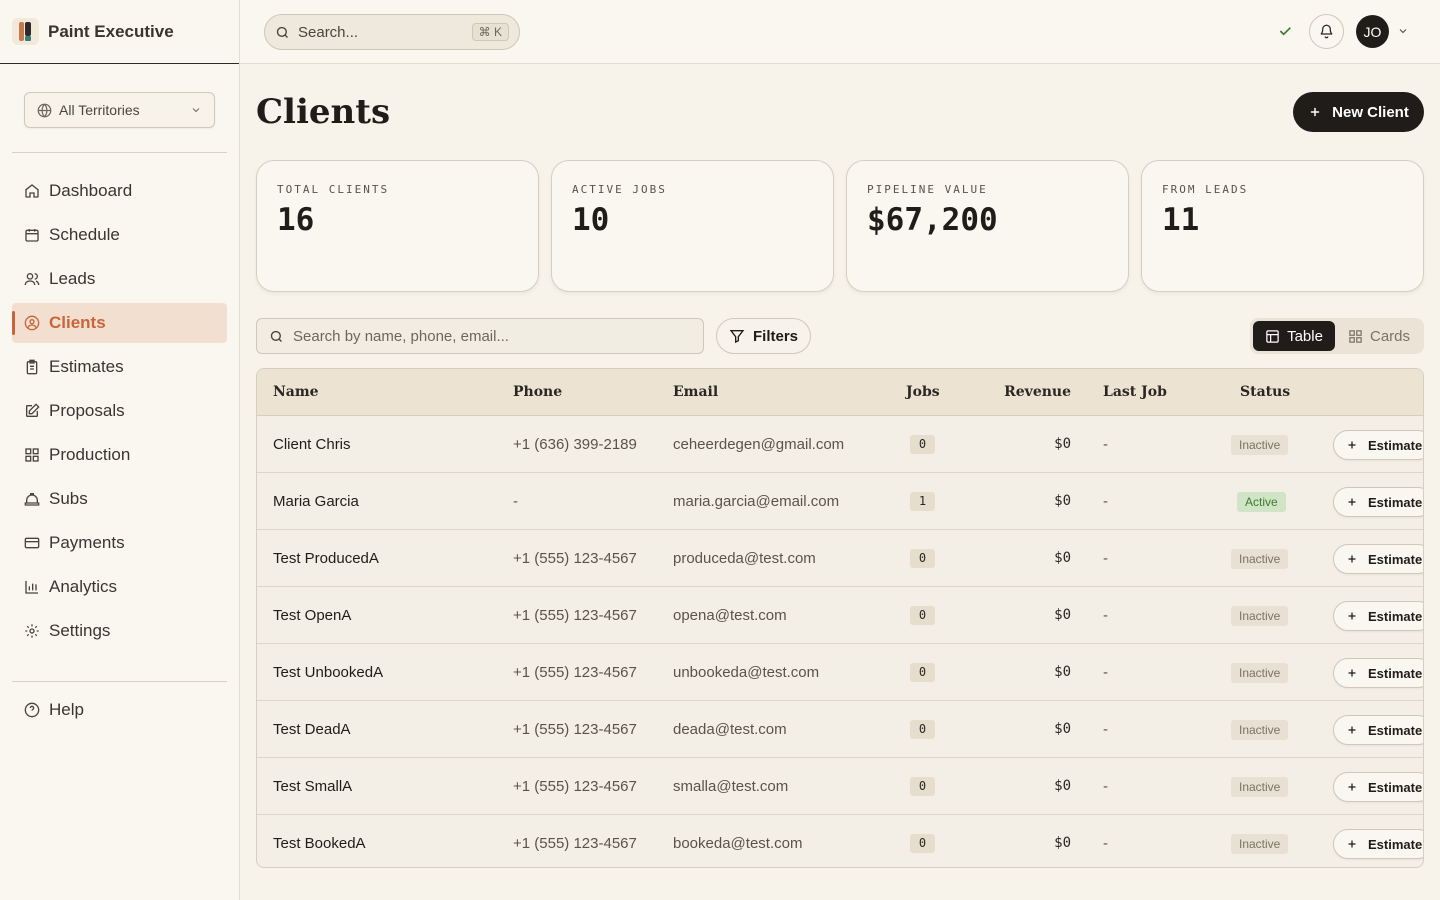 The width and height of the screenshot is (1440, 900). What do you see at coordinates (730, 729) in the screenshot?
I see `client-email: deada@test.com` at bounding box center [730, 729].